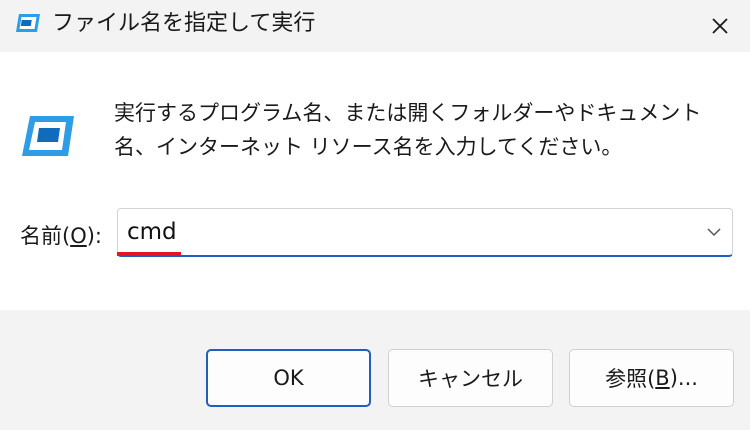 The image size is (750, 430). What do you see at coordinates (662, 378) in the screenshot?
I see `browse-access-key: B` at bounding box center [662, 378].